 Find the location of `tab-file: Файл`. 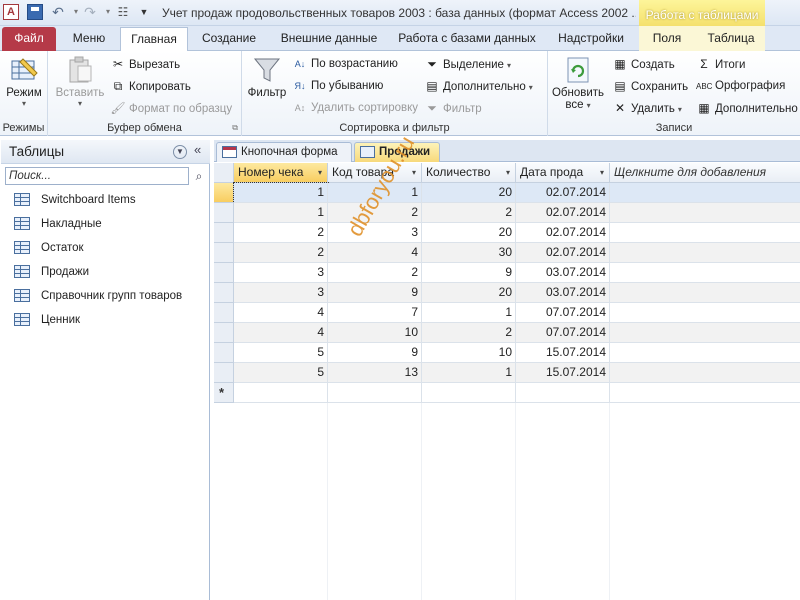

tab-file: Файл is located at coordinates (29, 39).